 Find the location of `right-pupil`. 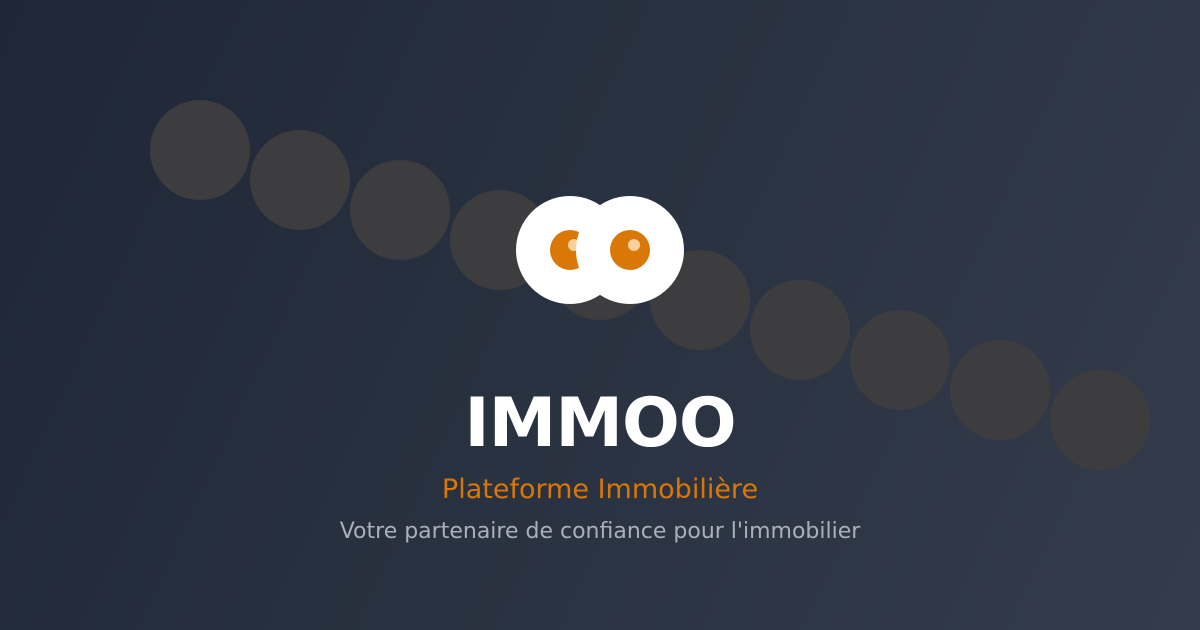

right-pupil is located at coordinates (630, 250).